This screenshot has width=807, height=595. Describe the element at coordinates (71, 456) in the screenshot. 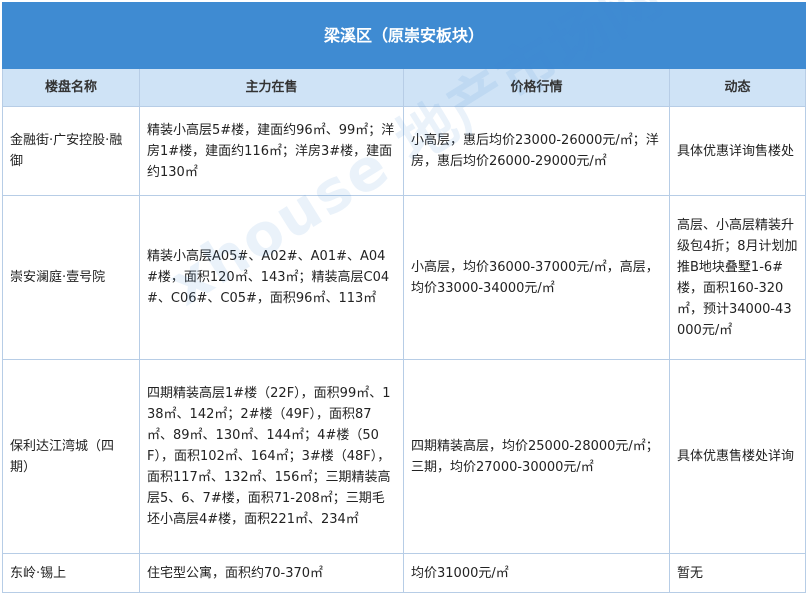

I see `cell-project-name: 保利达江湾城（四期）` at that location.